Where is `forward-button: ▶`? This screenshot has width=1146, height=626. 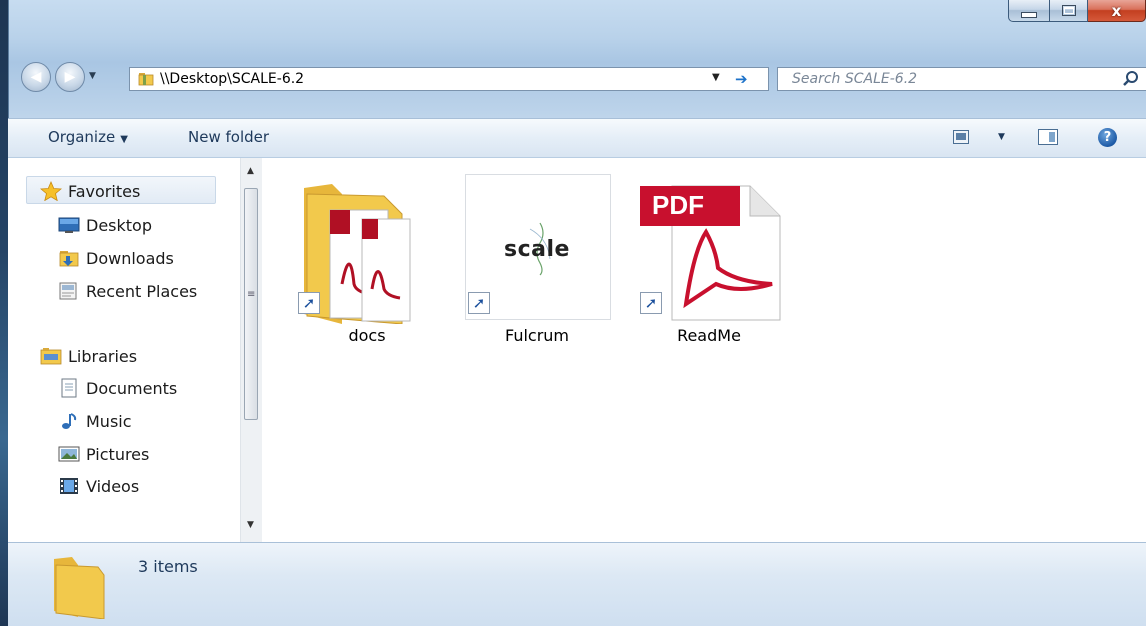 forward-button: ▶ is located at coordinates (70, 77).